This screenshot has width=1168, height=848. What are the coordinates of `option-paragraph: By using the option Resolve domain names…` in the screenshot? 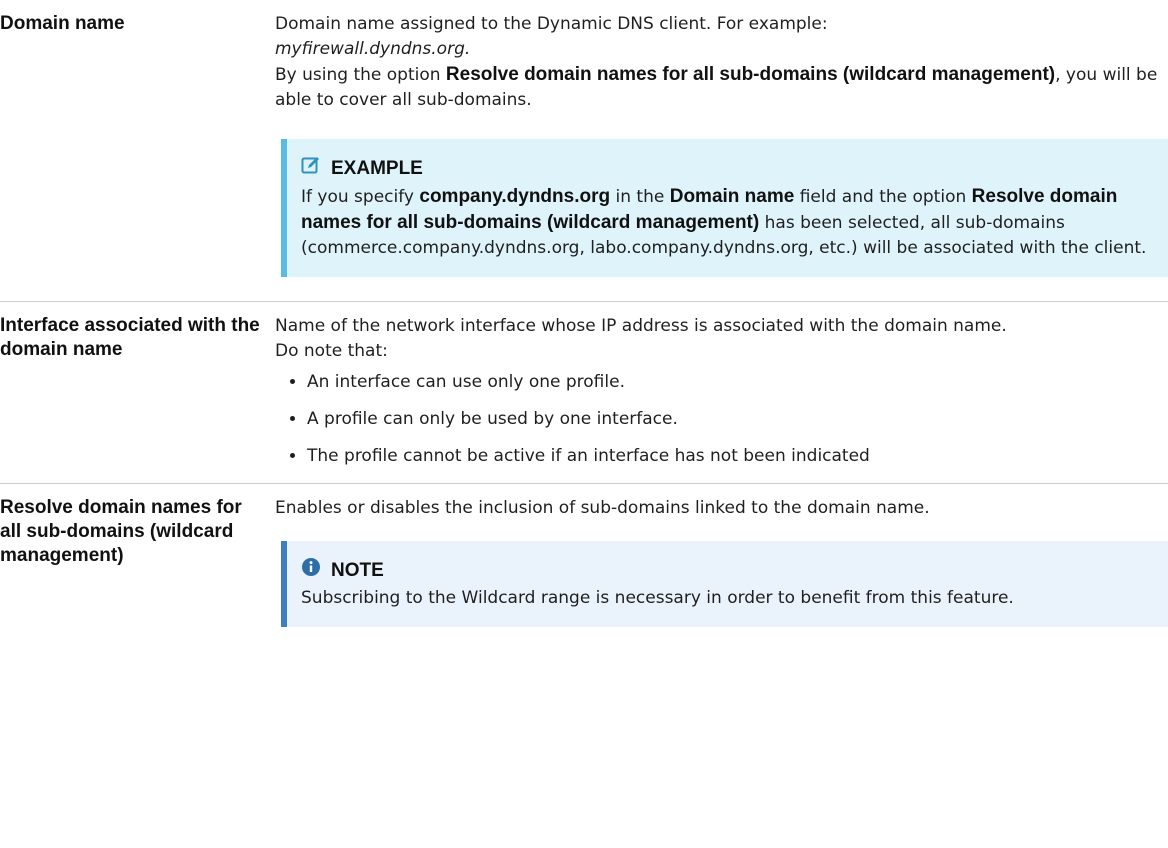 It's located at (716, 87).